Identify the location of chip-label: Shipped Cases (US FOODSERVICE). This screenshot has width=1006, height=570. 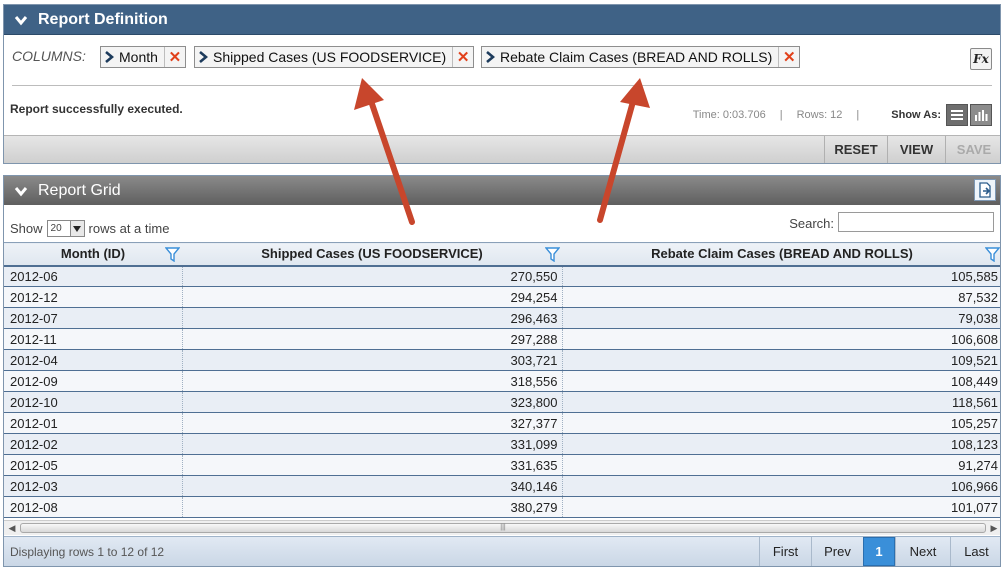
(330, 57).